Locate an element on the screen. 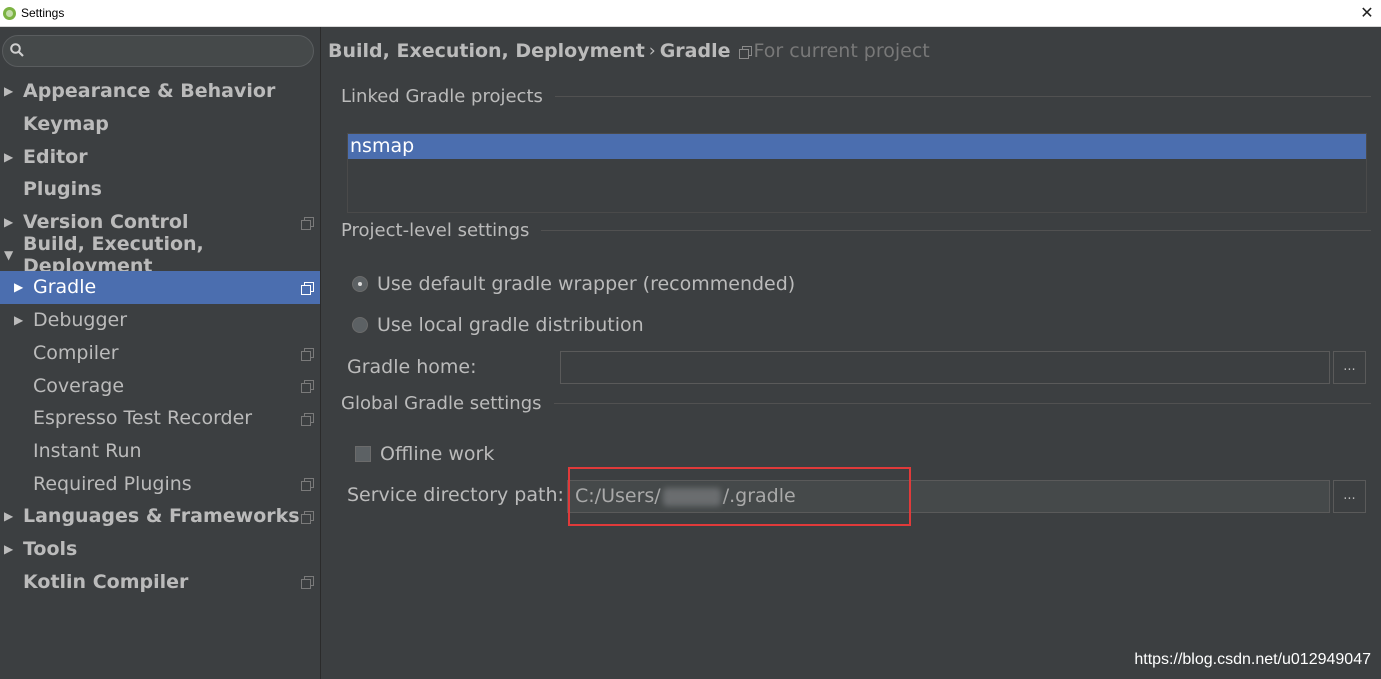  tree-item-label: Tools is located at coordinates (50, 548).